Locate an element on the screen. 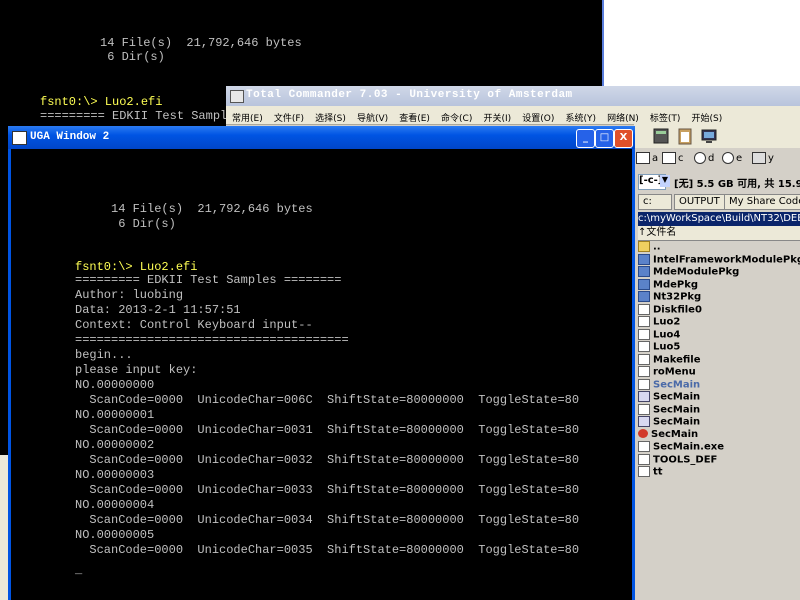 The width and height of the screenshot is (800, 600). monitor-icon is located at coordinates (709, 136).